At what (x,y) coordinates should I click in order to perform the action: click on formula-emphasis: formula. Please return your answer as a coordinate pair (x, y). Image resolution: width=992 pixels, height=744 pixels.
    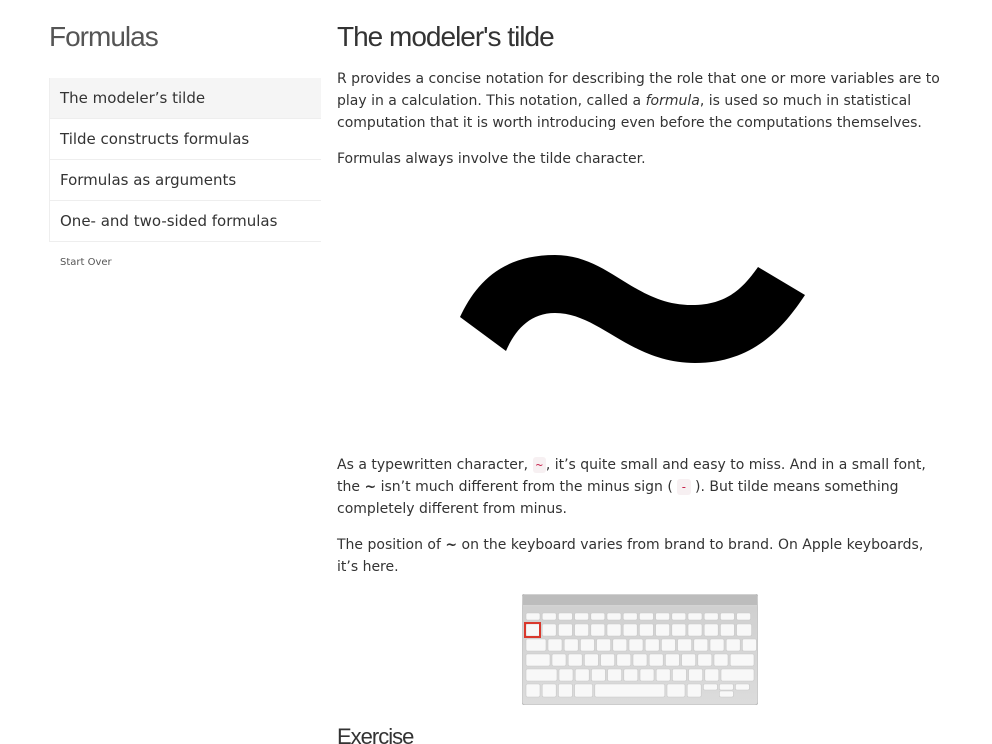
    Looking at the image, I should click on (672, 101).